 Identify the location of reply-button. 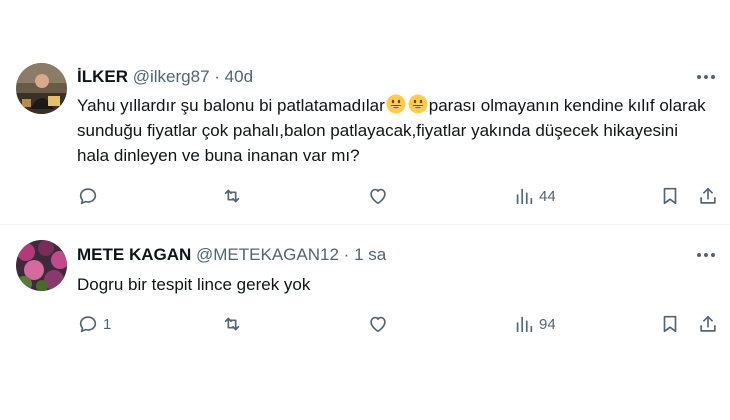
(90, 196).